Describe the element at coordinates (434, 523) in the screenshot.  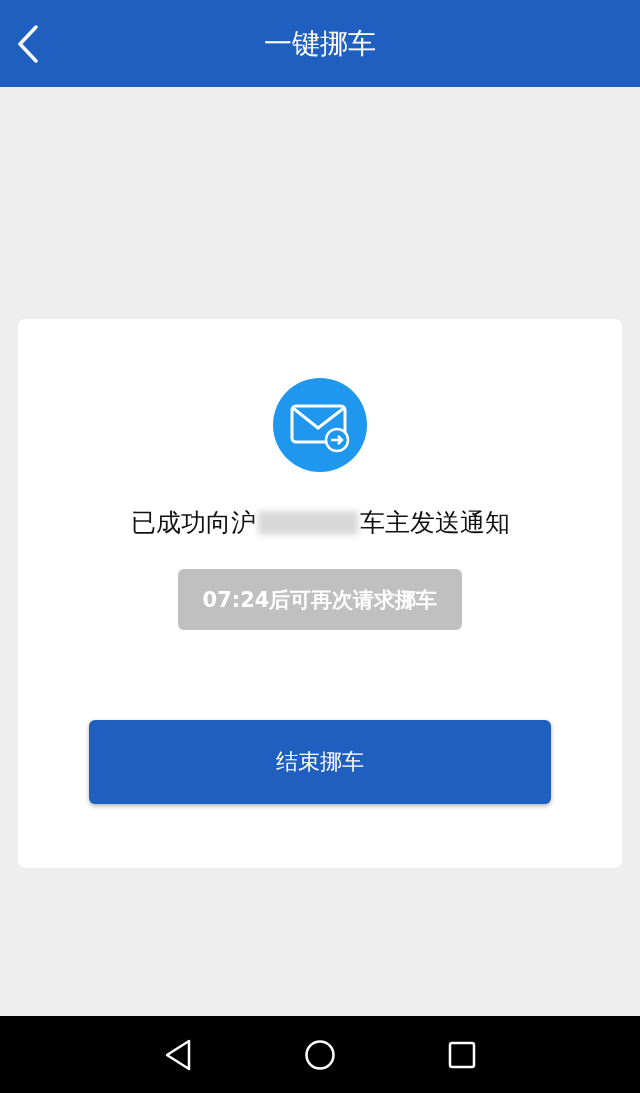
I see `notice-text: 车主发送通知` at that location.